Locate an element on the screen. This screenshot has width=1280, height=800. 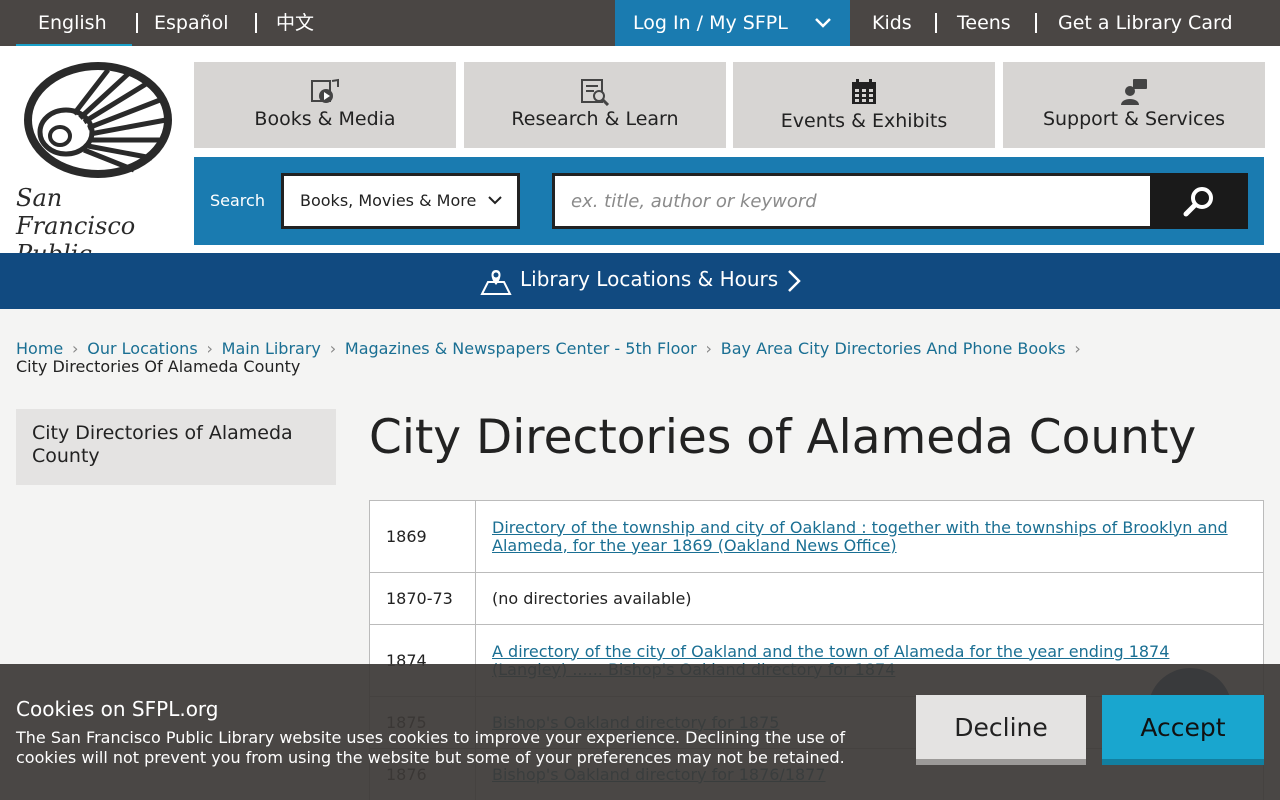
breadcrumb-main-library: Main Library is located at coordinates (271, 348).